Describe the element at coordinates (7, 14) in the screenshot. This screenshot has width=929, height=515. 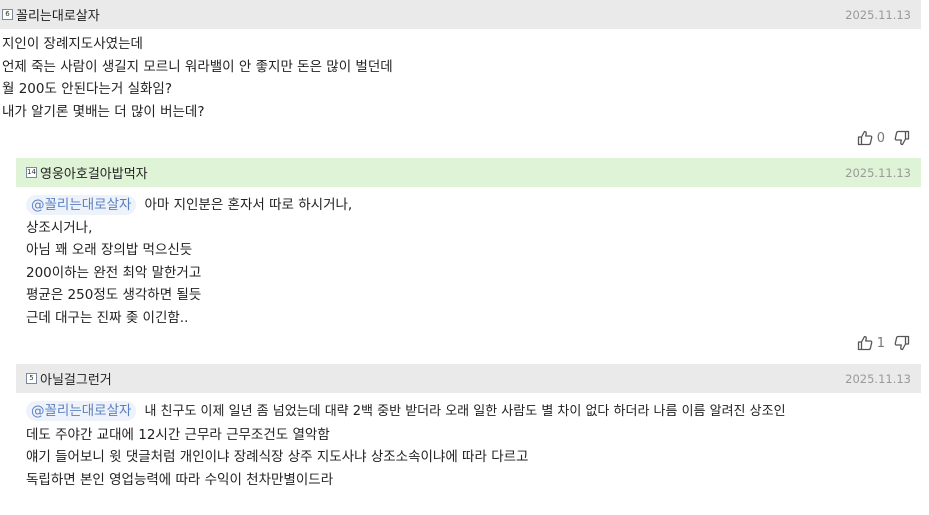
I see `level-badge-icon: 6` at that location.